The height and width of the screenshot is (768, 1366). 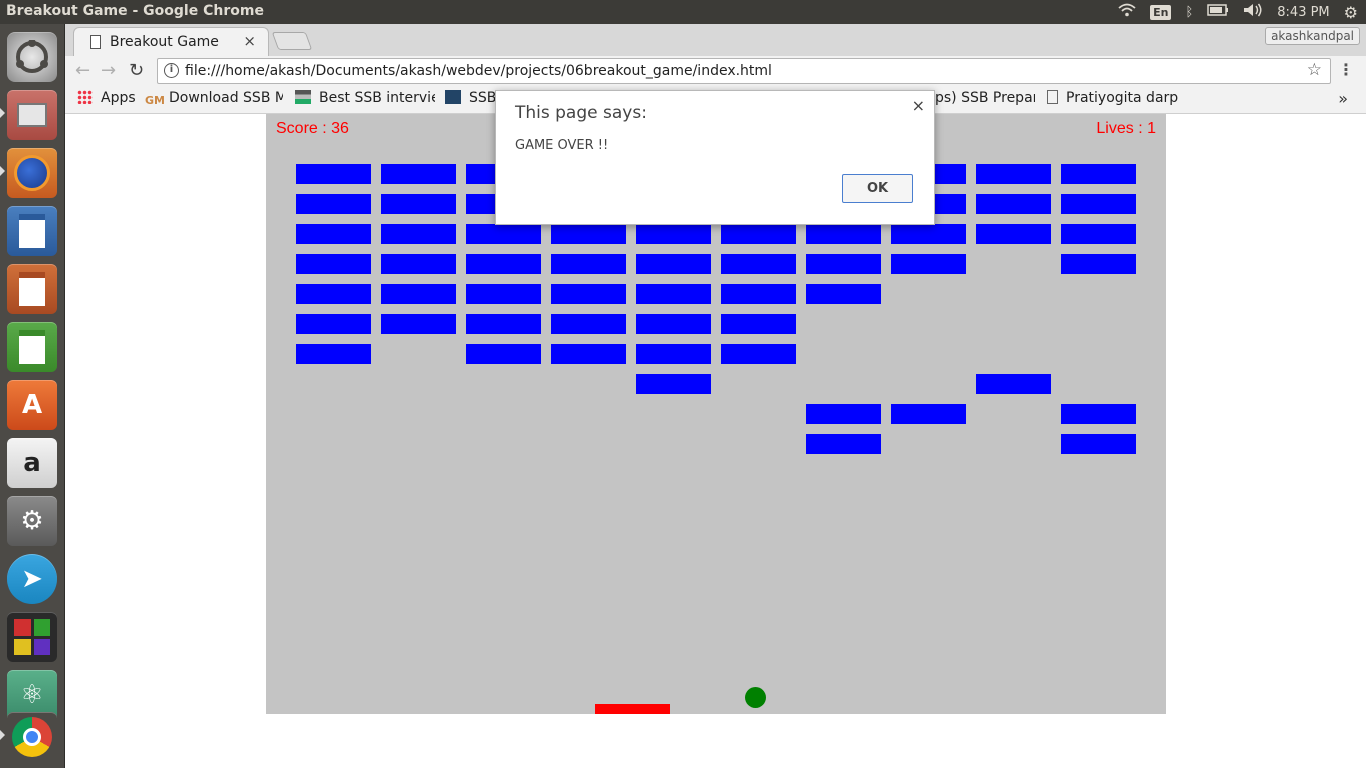 I want to click on software-center-icon: A, so click(x=32, y=405).